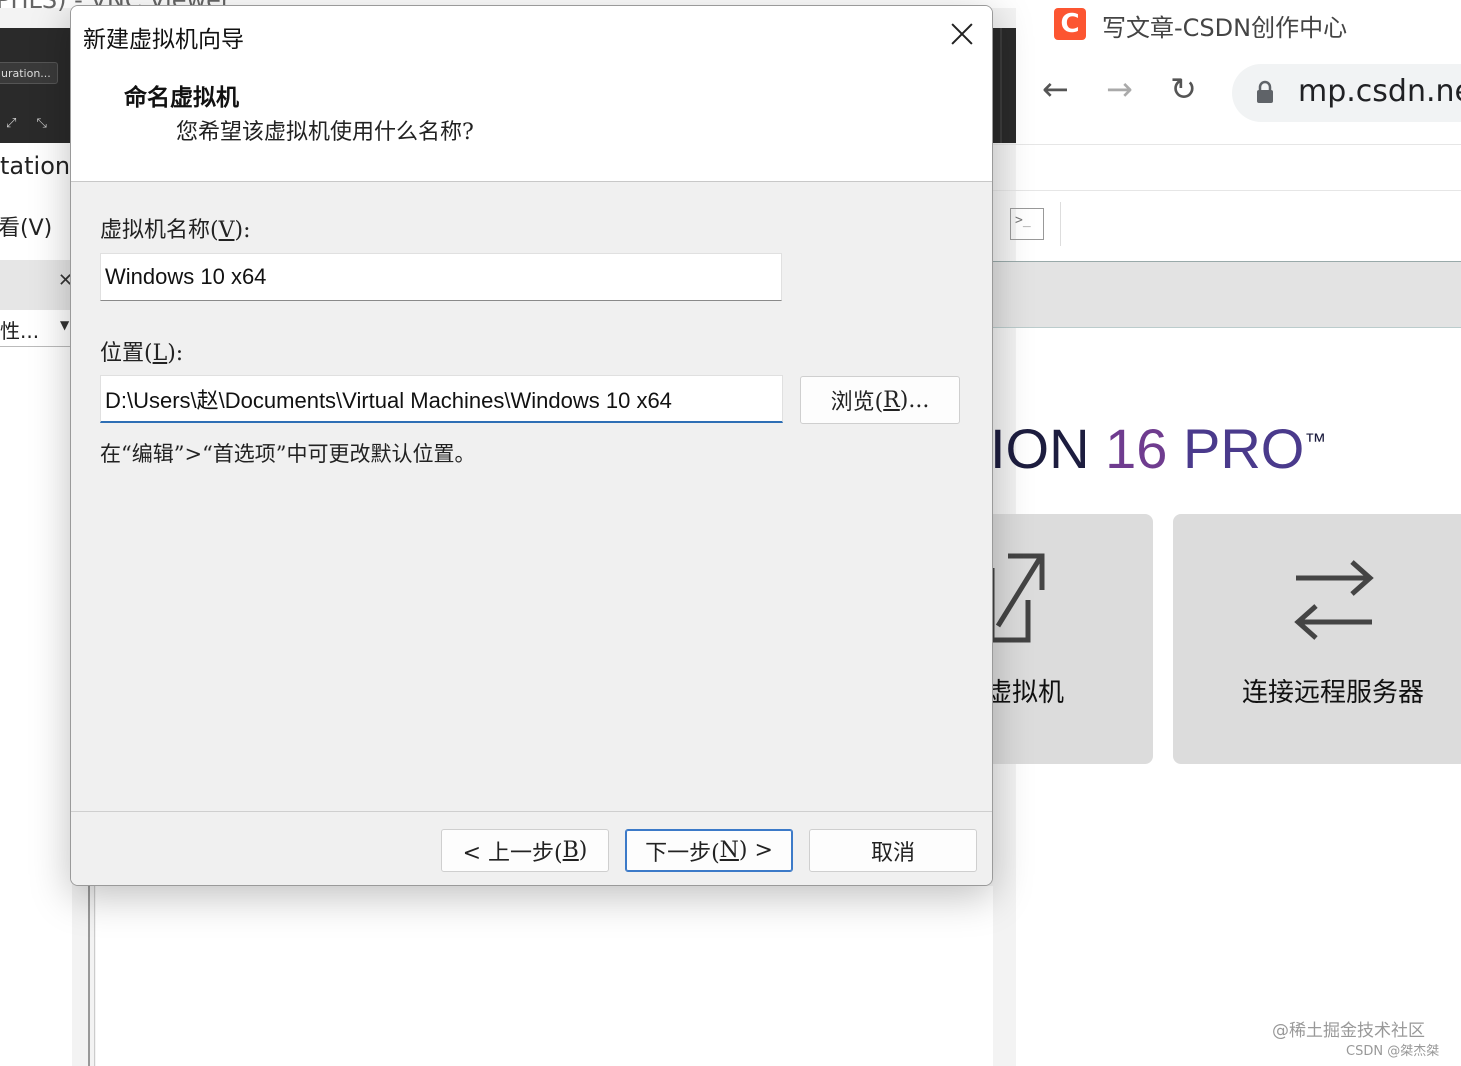  I want to click on chevron-down-icon: ▼, so click(64, 325).